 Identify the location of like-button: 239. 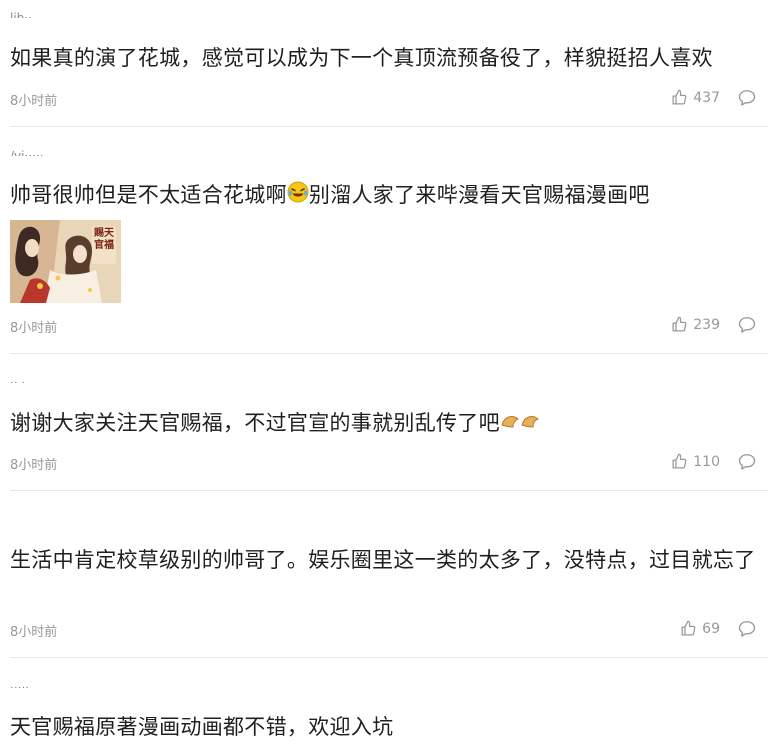
(695, 324).